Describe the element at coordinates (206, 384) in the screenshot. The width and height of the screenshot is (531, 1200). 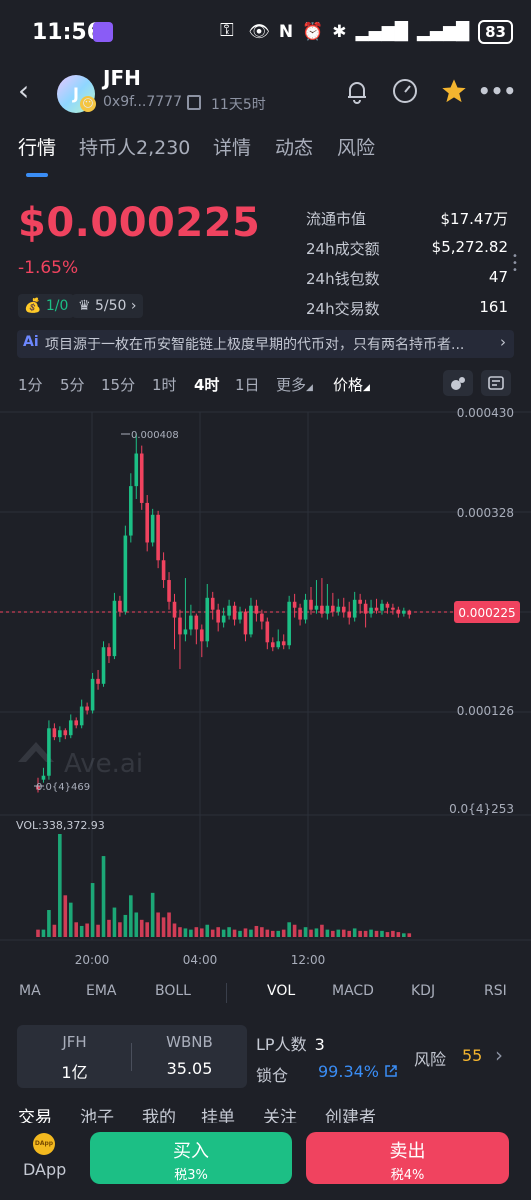
I see `timeframe-4h: 4时` at that location.